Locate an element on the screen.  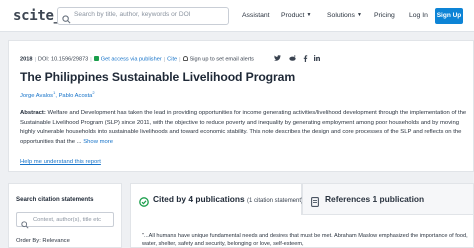
citation-search-input: Context, author(s), title etc is located at coordinates (65, 220).